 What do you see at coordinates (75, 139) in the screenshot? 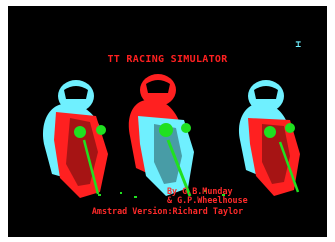
I see `rider-left` at bounding box center [75, 139].